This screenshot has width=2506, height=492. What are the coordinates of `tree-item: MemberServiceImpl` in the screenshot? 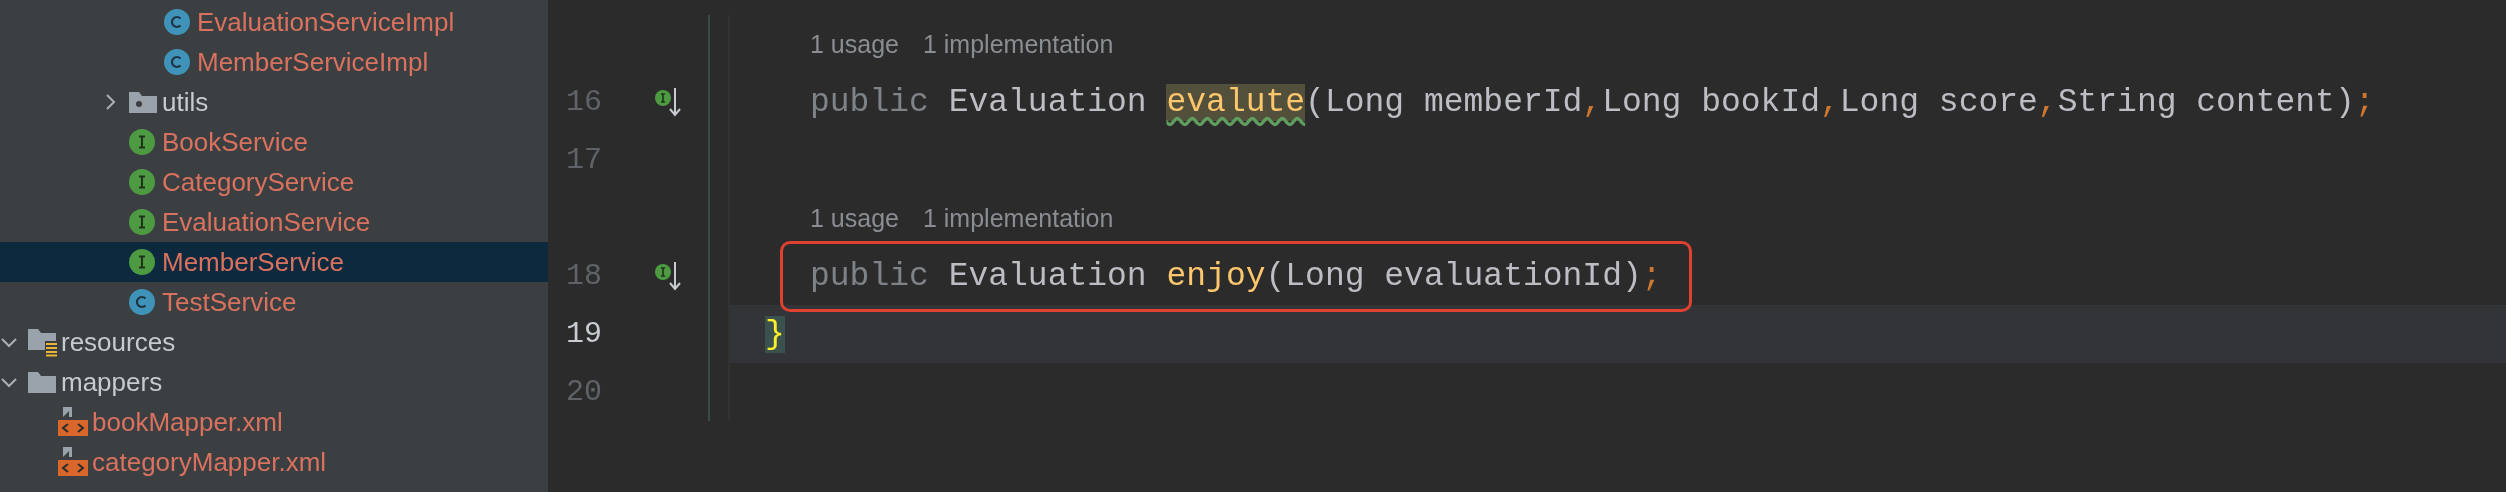 It's located at (274, 62).